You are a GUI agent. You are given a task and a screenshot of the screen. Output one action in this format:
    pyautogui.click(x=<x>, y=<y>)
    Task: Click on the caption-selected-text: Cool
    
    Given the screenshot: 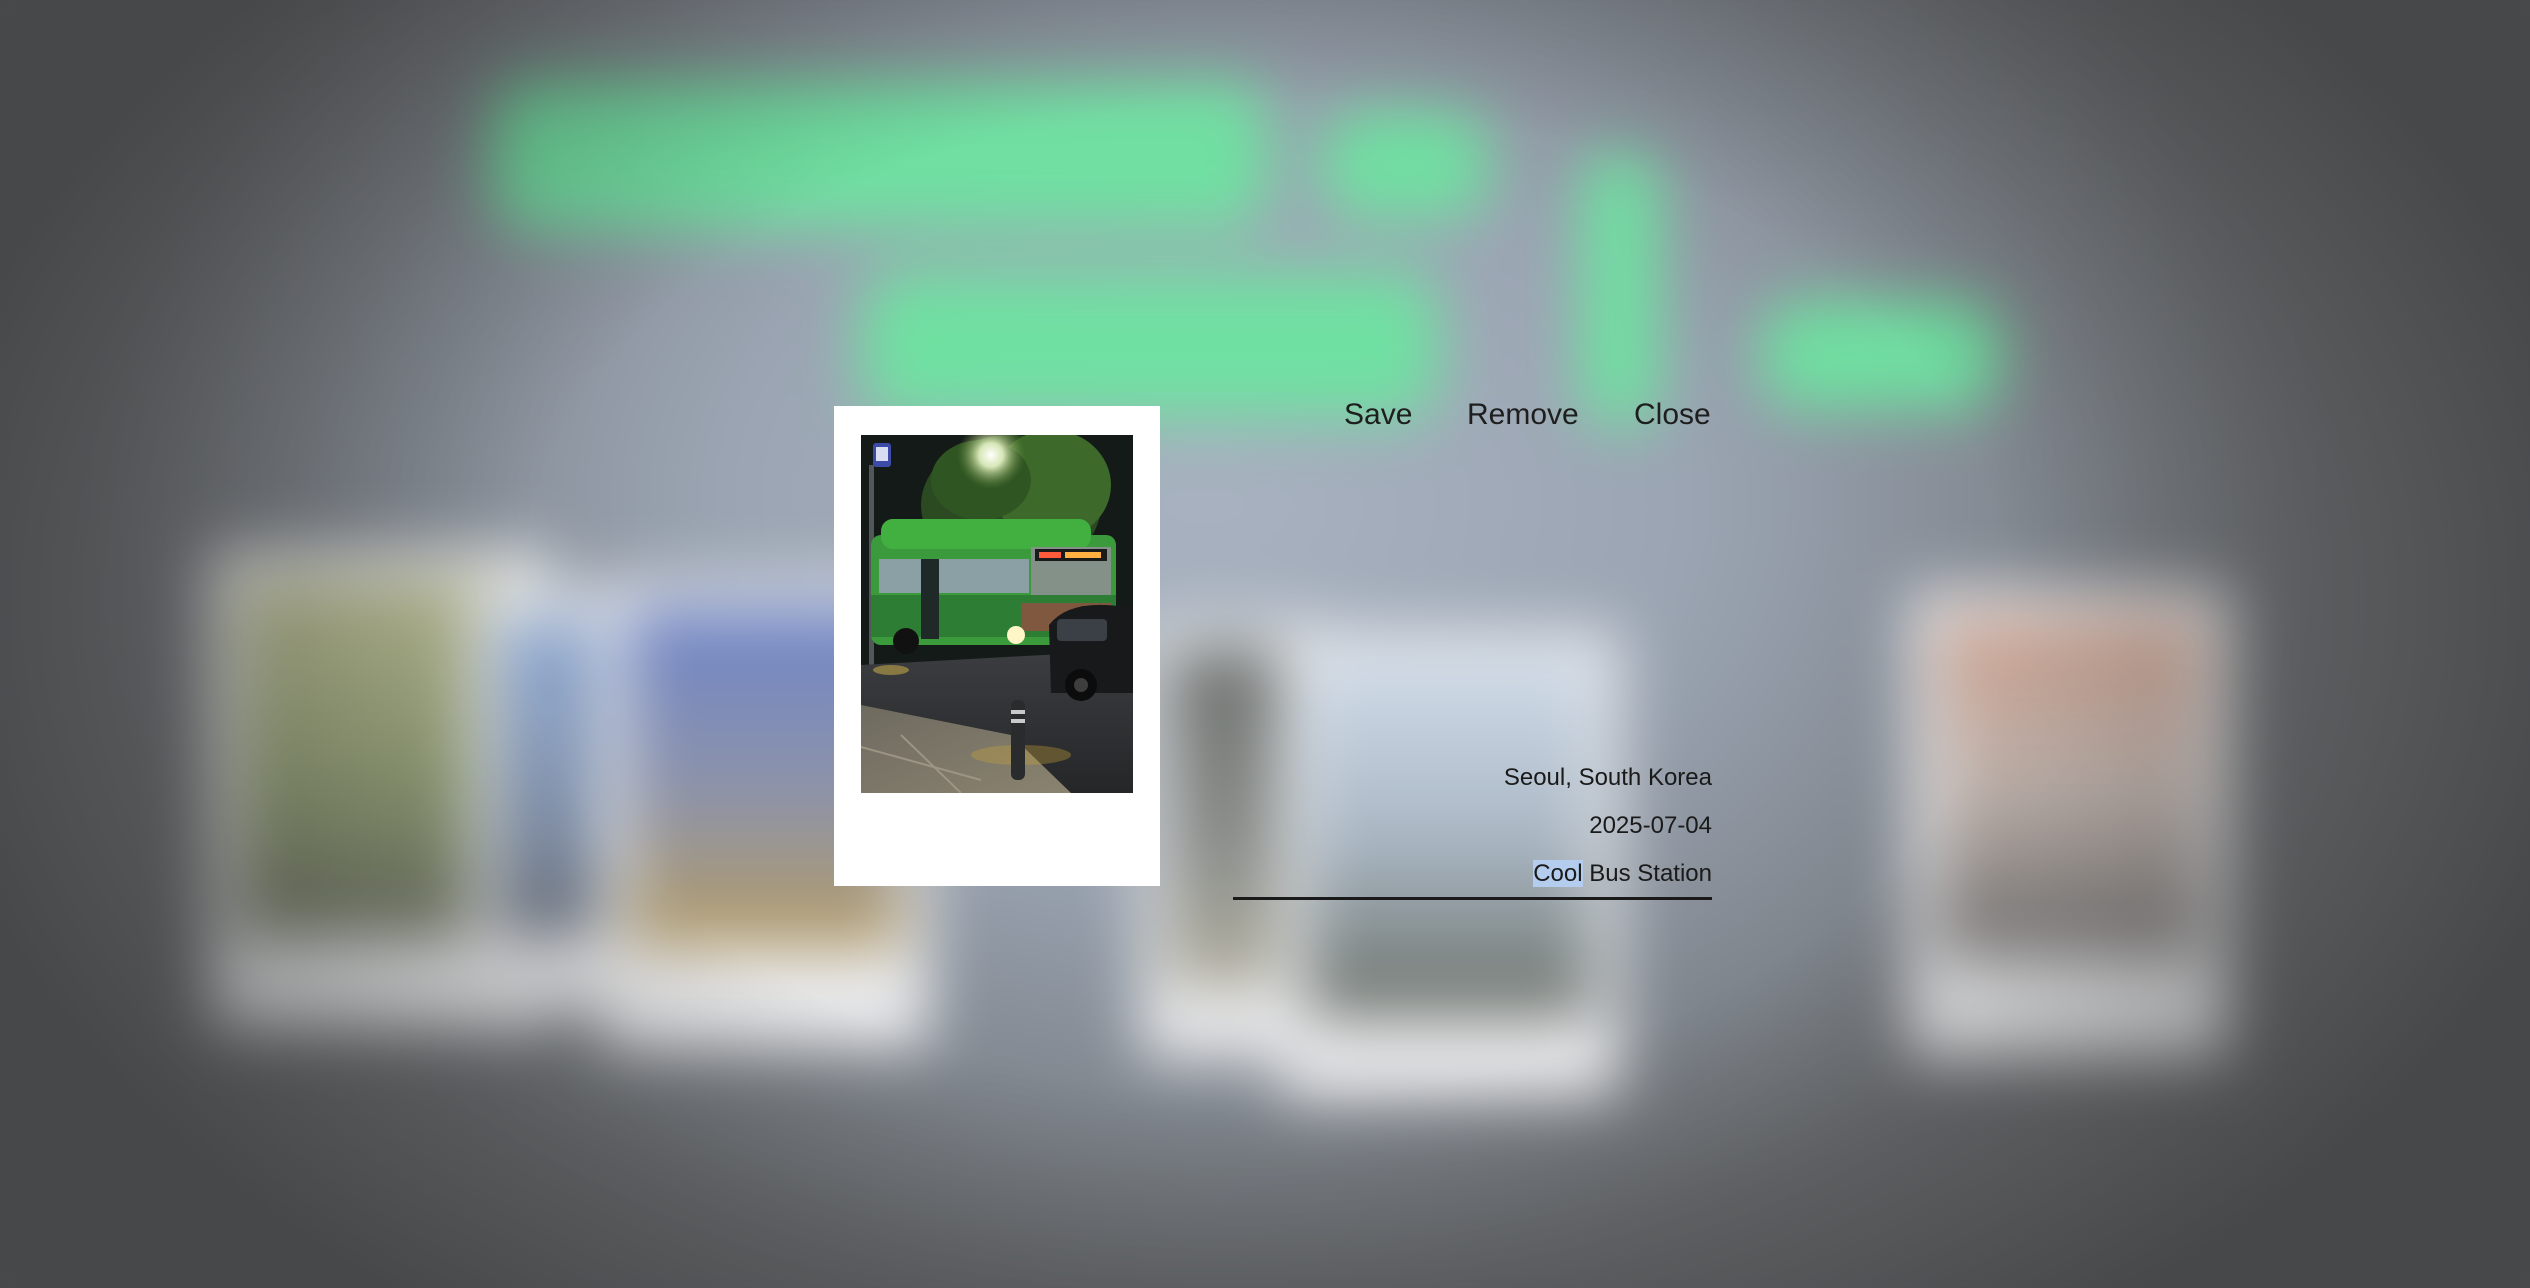 What is the action you would take?
    pyautogui.click(x=1558, y=873)
    